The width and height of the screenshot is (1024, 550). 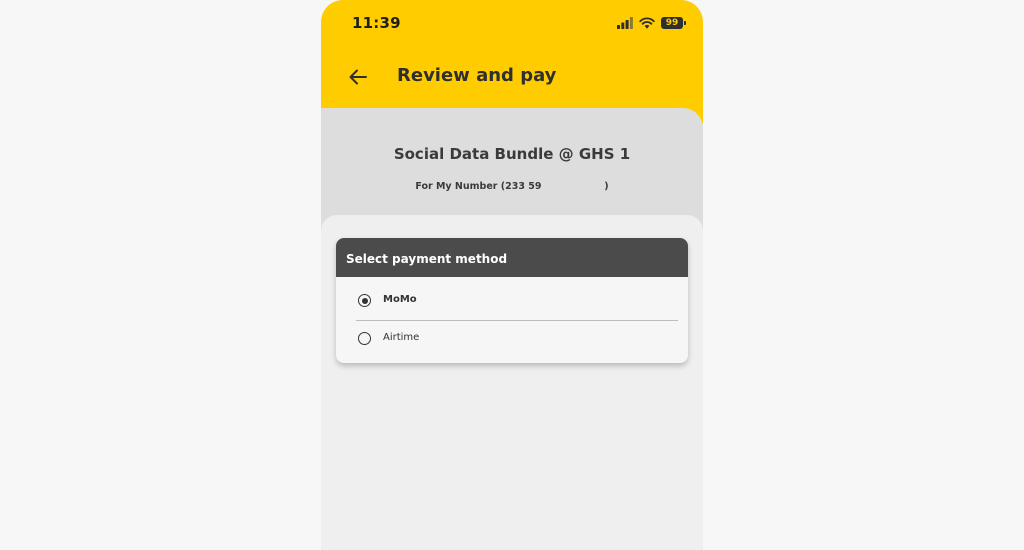 I want to click on battery-icon: 99, so click(x=673, y=23).